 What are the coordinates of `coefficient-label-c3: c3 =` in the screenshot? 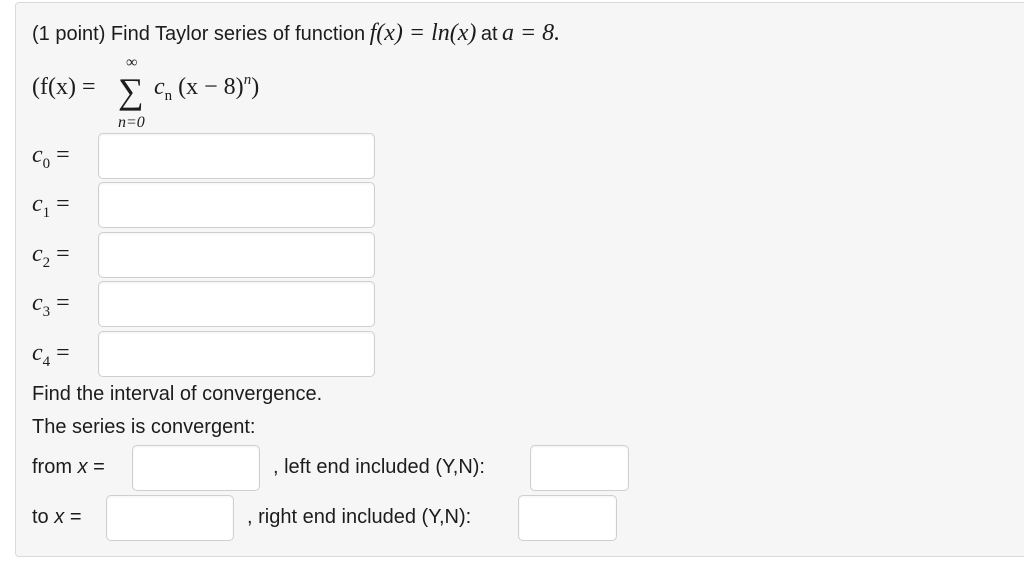 It's located at (51, 305).